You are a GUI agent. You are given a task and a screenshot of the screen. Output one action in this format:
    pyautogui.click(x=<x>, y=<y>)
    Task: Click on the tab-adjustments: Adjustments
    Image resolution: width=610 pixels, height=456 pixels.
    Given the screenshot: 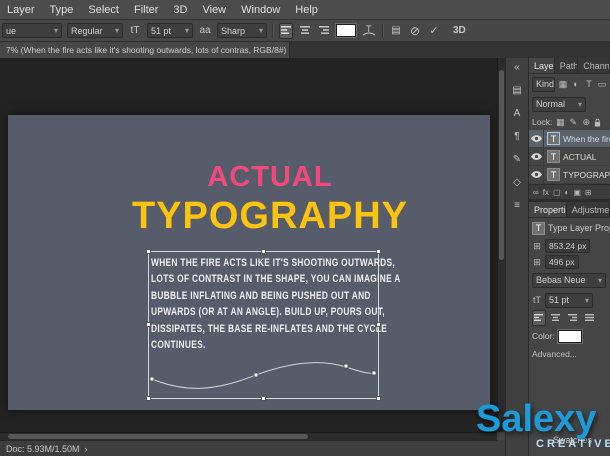 What is the action you would take?
    pyautogui.click(x=588, y=209)
    